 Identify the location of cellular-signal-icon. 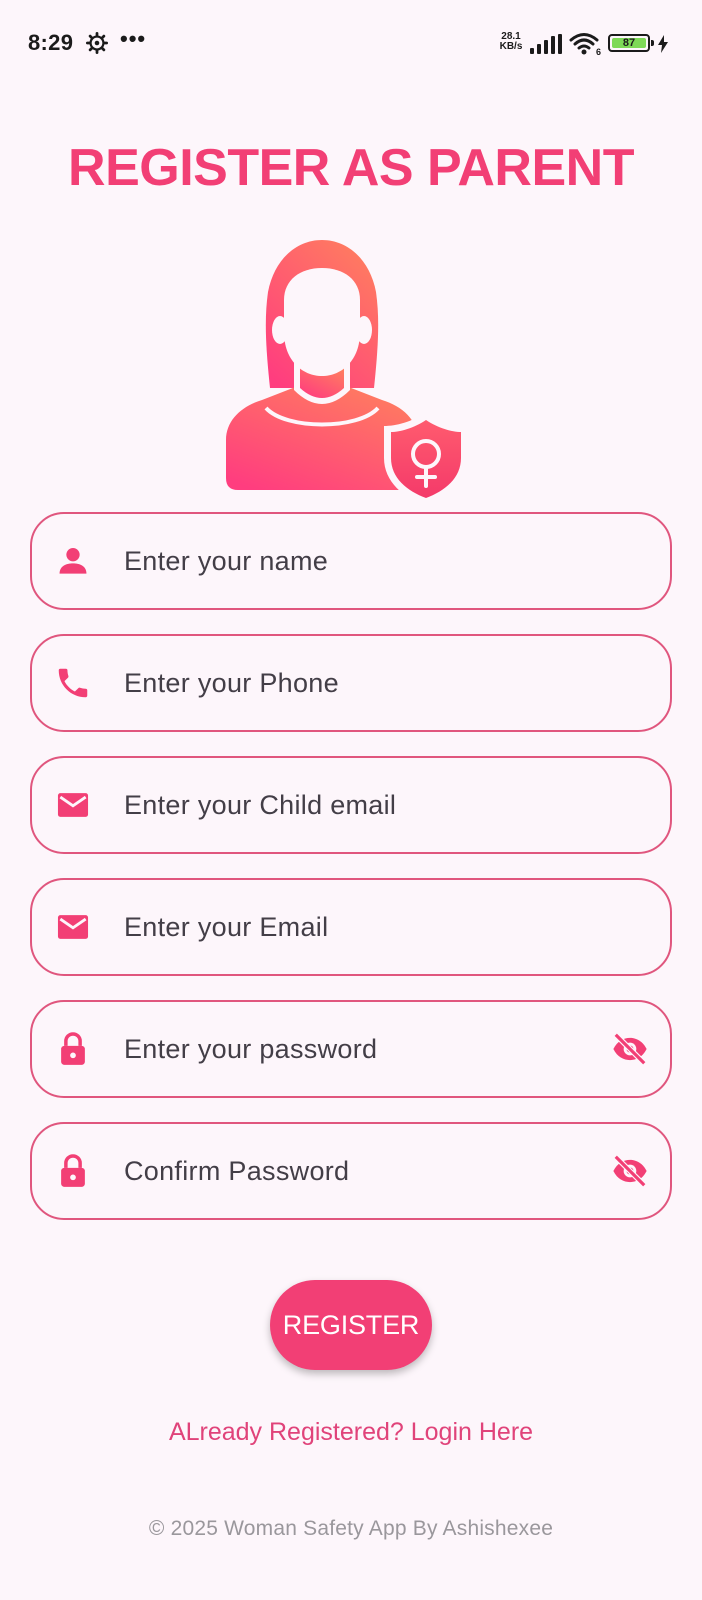
(546, 44).